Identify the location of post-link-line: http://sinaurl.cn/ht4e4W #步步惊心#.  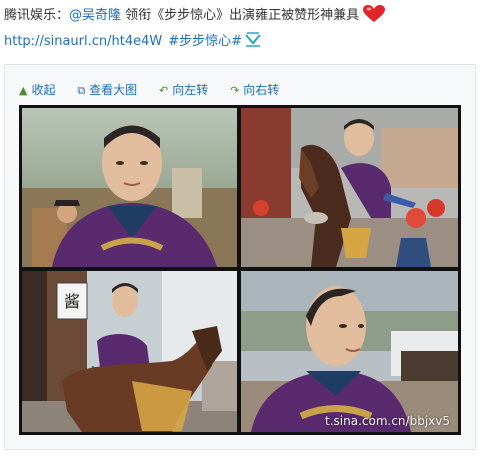
(133, 41).